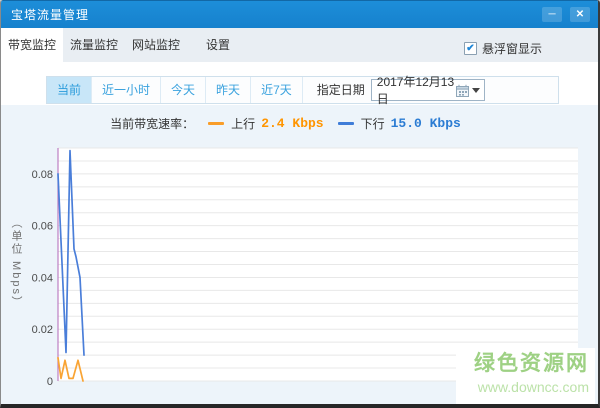 This screenshot has width=600, height=408. Describe the element at coordinates (70, 90) in the screenshot. I see `range-button-current: 当前` at that location.